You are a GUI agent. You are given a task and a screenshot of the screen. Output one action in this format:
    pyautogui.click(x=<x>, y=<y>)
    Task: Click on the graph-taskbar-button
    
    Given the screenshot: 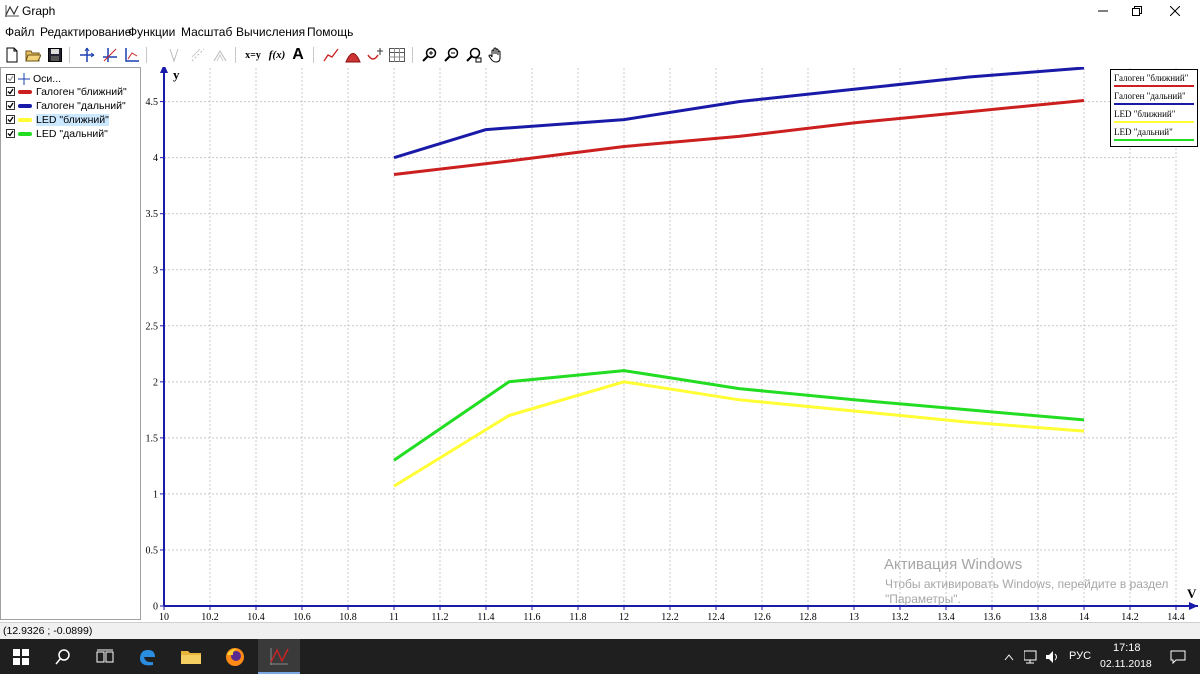 What is the action you would take?
    pyautogui.click(x=279, y=656)
    